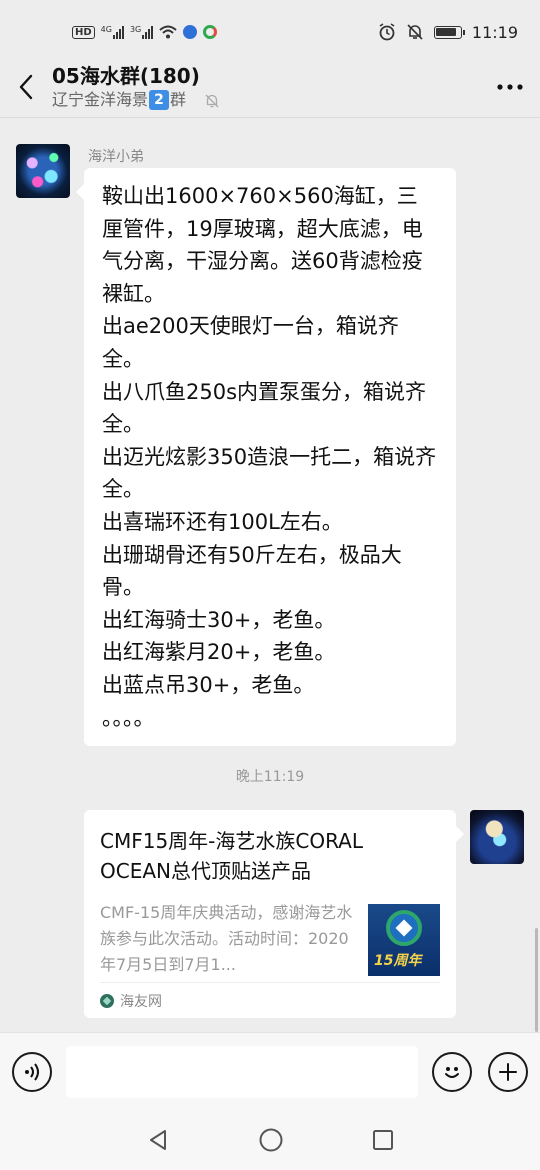 This screenshot has width=540, height=1170. I want to click on voice-button, so click(32, 1071).